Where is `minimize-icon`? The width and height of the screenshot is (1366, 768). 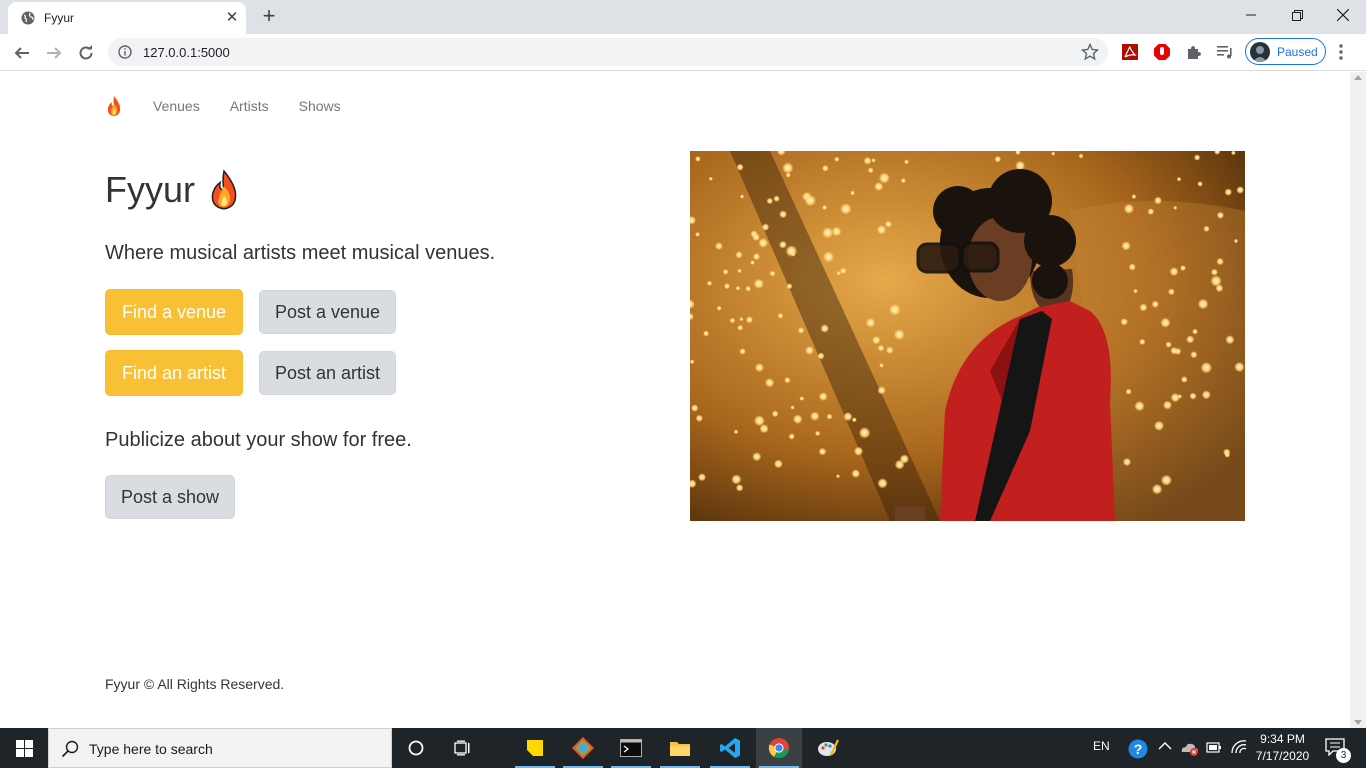
minimize-icon is located at coordinates (1251, 15).